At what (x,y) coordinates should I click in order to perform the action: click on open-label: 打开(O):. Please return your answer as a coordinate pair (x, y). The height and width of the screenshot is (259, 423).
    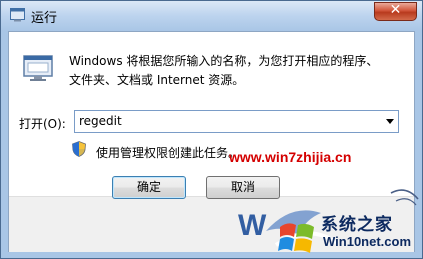
    Looking at the image, I should click on (42, 124).